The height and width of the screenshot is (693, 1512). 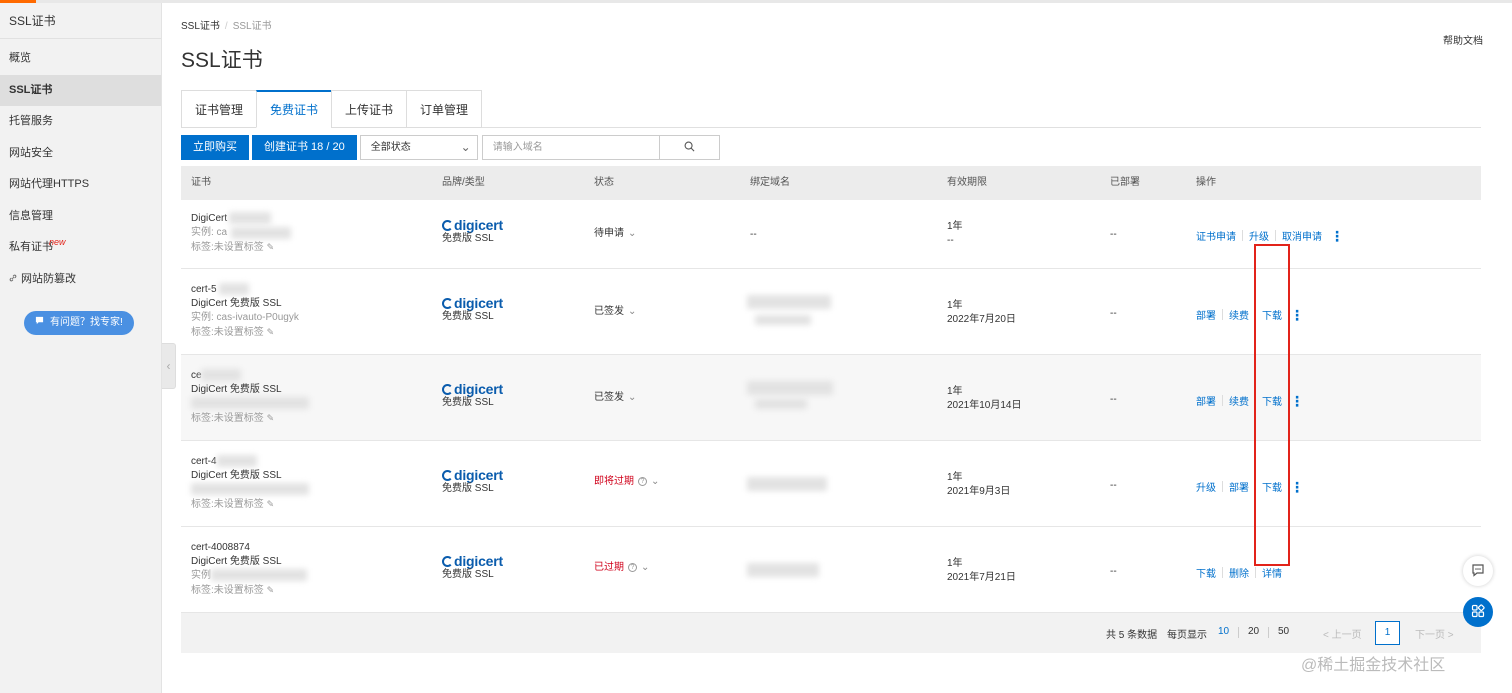 What do you see at coordinates (80, 59) in the screenshot?
I see `sidebar-item-overview: 概览` at bounding box center [80, 59].